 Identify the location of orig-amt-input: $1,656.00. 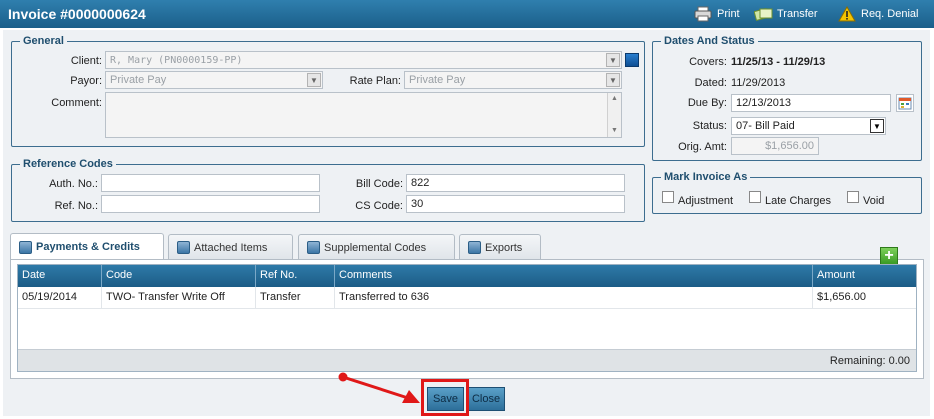
(775, 146).